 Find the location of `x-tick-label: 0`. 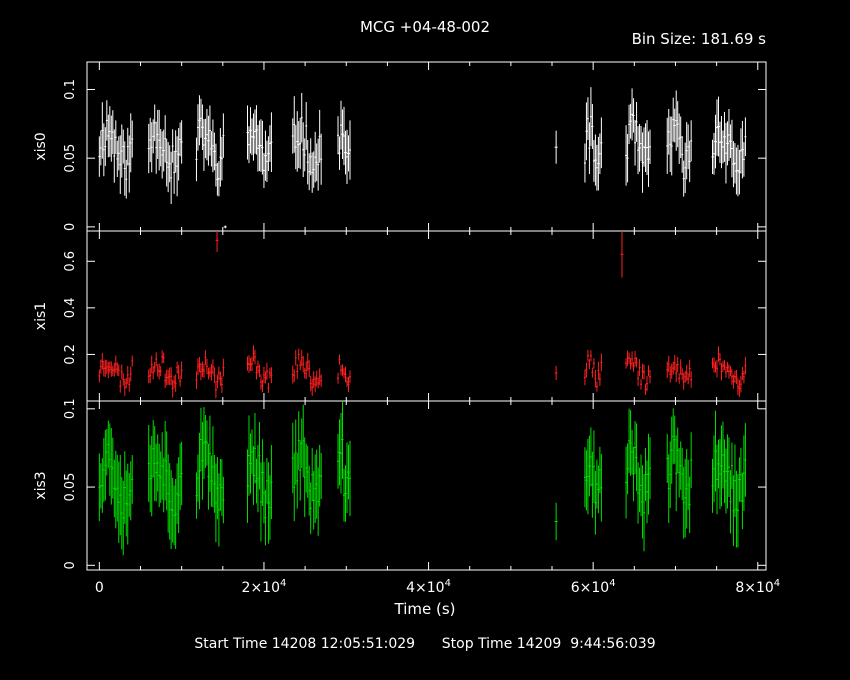

x-tick-label: 0 is located at coordinates (99, 588).